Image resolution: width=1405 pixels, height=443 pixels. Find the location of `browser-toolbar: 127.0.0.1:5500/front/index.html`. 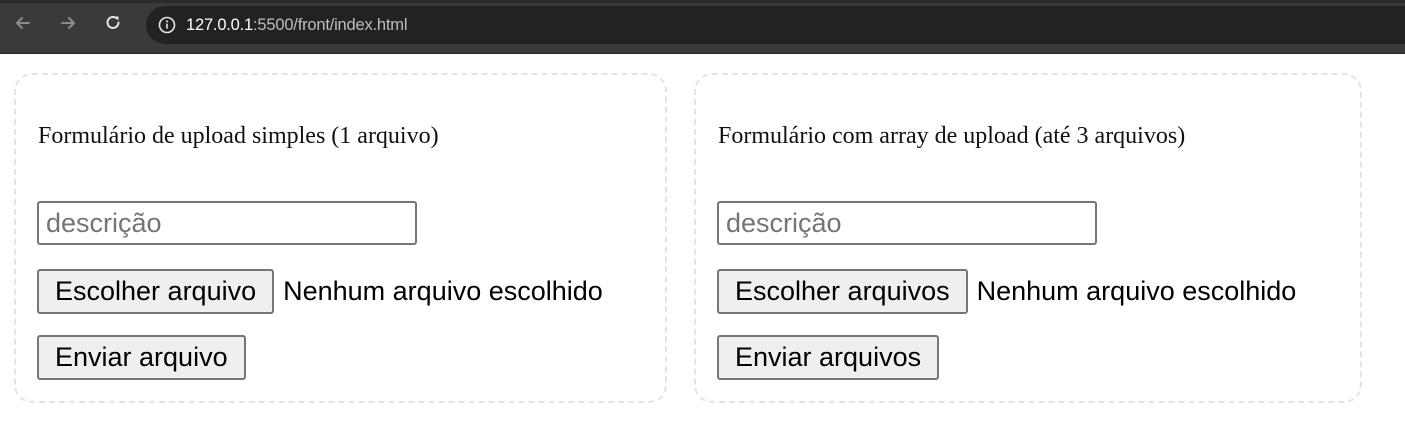

browser-toolbar: 127.0.0.1:5500/front/index.html is located at coordinates (702, 27).